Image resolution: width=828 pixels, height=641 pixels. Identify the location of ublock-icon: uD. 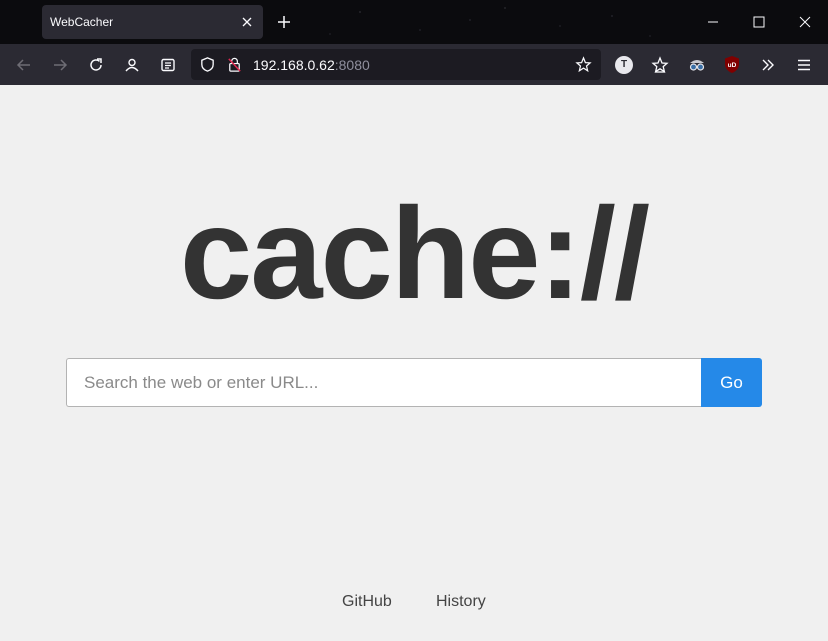
(732, 64).